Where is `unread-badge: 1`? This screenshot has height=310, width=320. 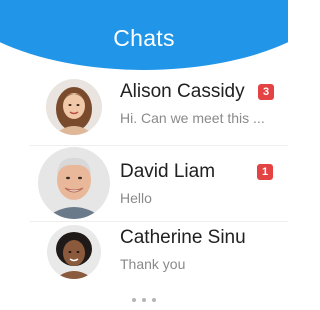
unread-badge: 1 is located at coordinates (265, 172).